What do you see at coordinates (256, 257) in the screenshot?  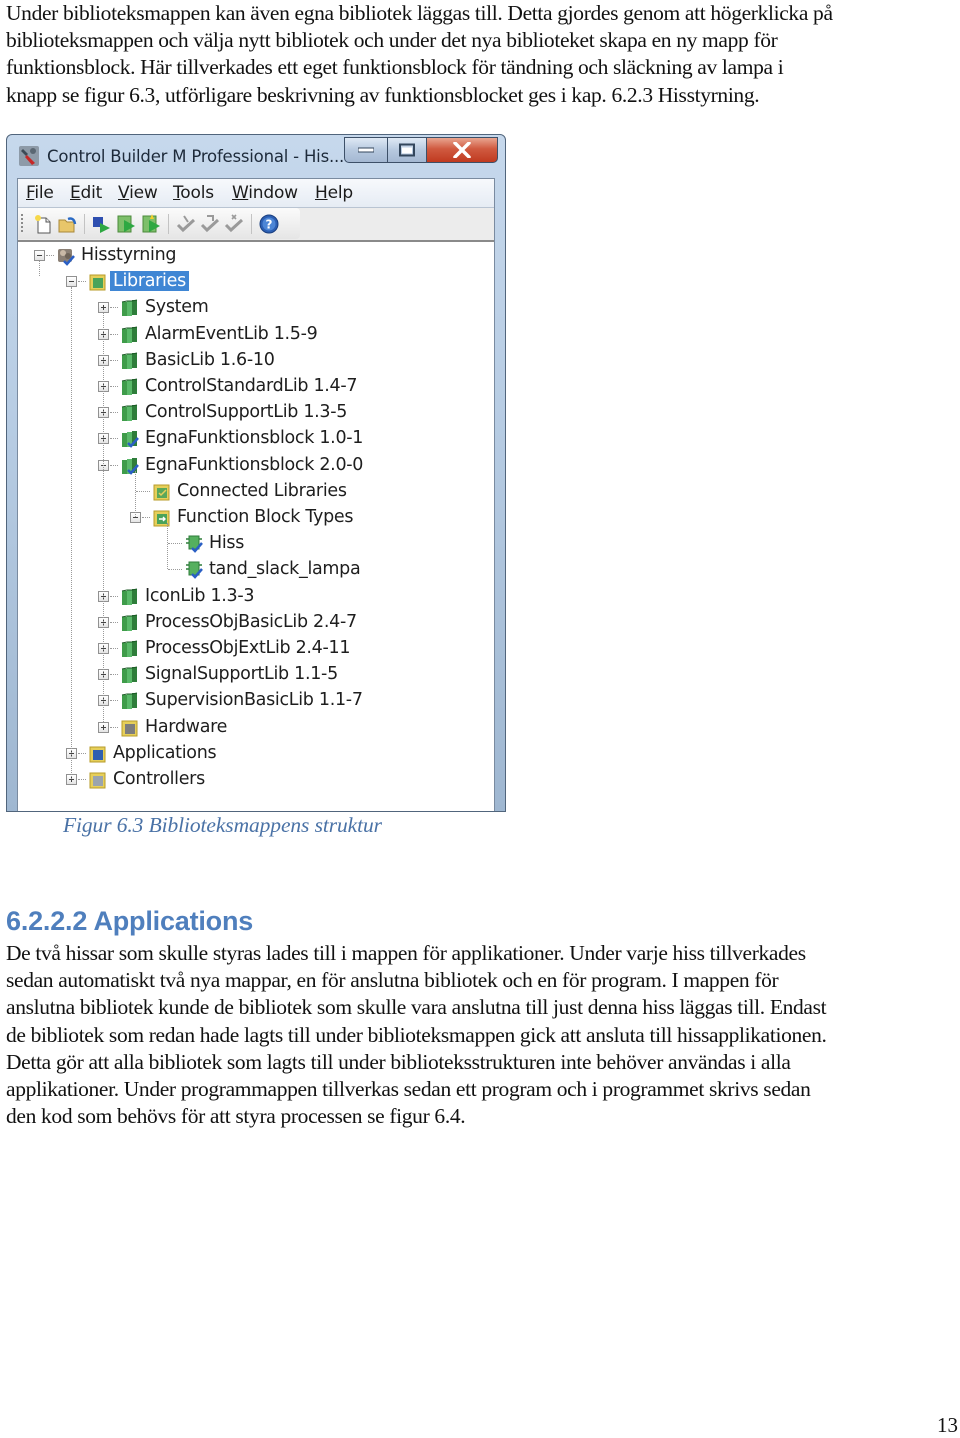 I see `tree-node-hisstyrning: Hisstyrning` at bounding box center [256, 257].